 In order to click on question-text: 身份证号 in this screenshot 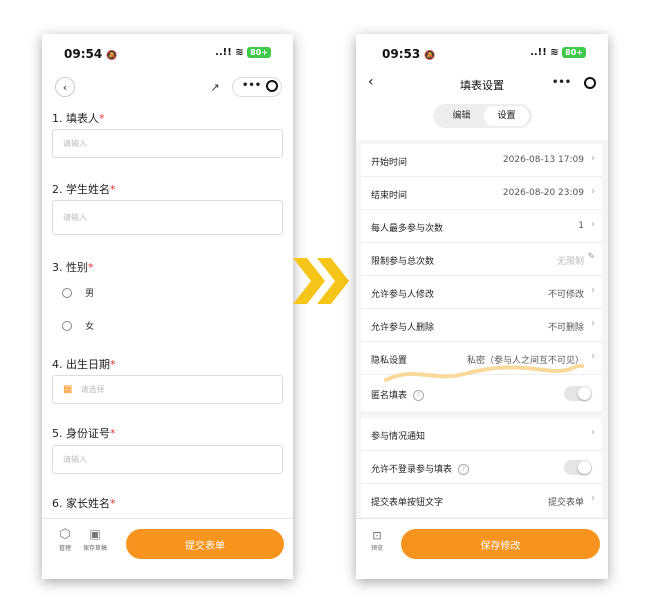, I will do `click(88, 433)`.